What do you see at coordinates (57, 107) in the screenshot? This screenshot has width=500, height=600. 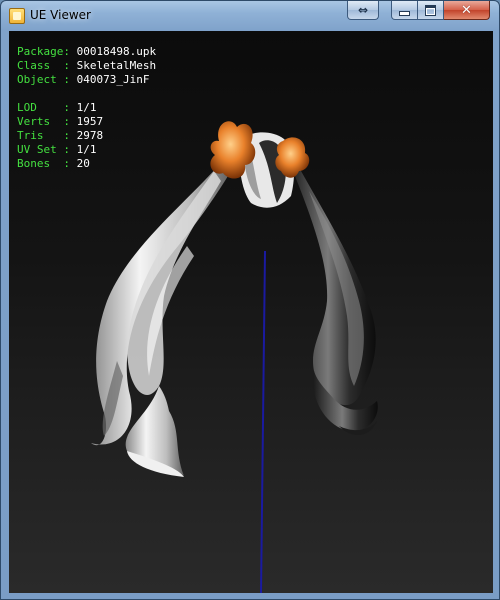 I see `info-lod: LOD : 1/1` at bounding box center [57, 107].